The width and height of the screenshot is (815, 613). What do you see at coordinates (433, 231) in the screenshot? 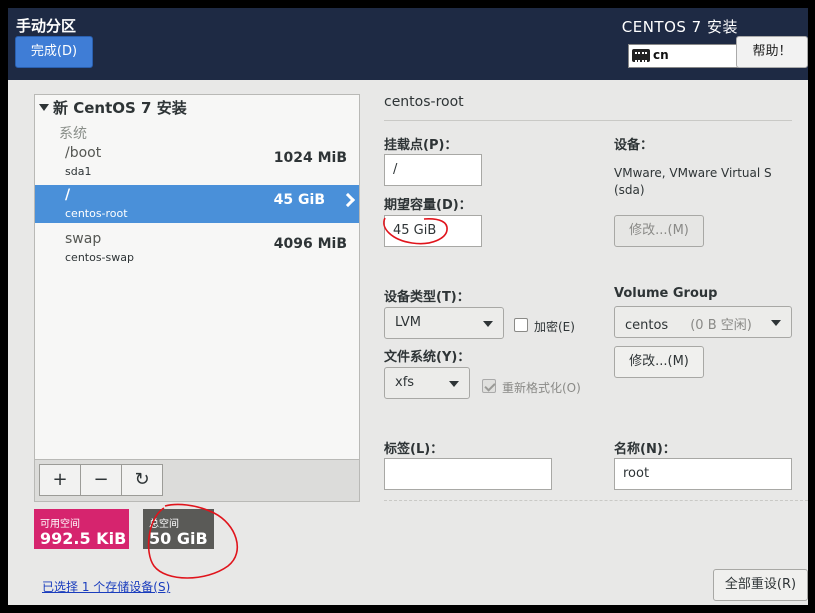
I see `capacity-input: 45 GiB` at bounding box center [433, 231].